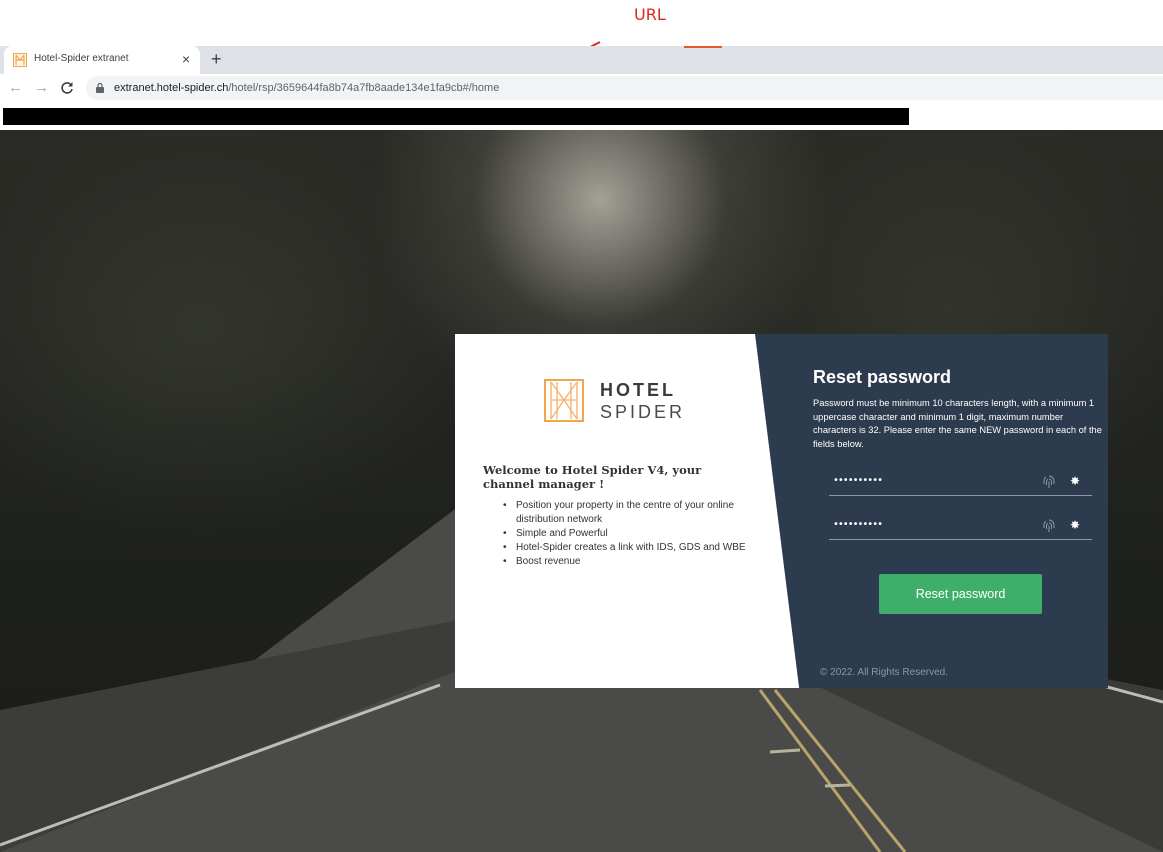 Image resolution: width=1163 pixels, height=852 pixels. What do you see at coordinates (630, 562) in the screenshot?
I see `feature-item: Boost revenue` at bounding box center [630, 562].